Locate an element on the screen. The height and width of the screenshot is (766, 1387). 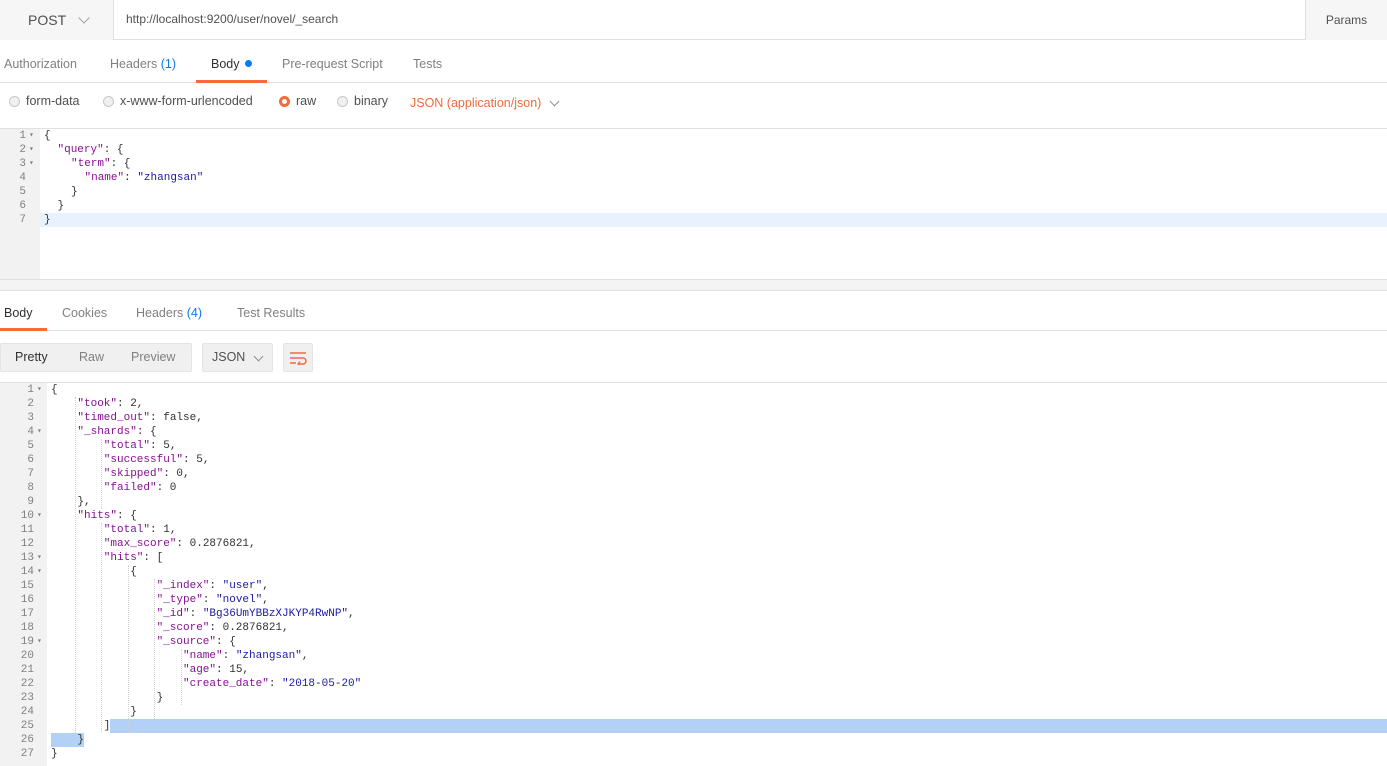
code-line: 3 ▾ "term": { is located at coordinates (693, 164).